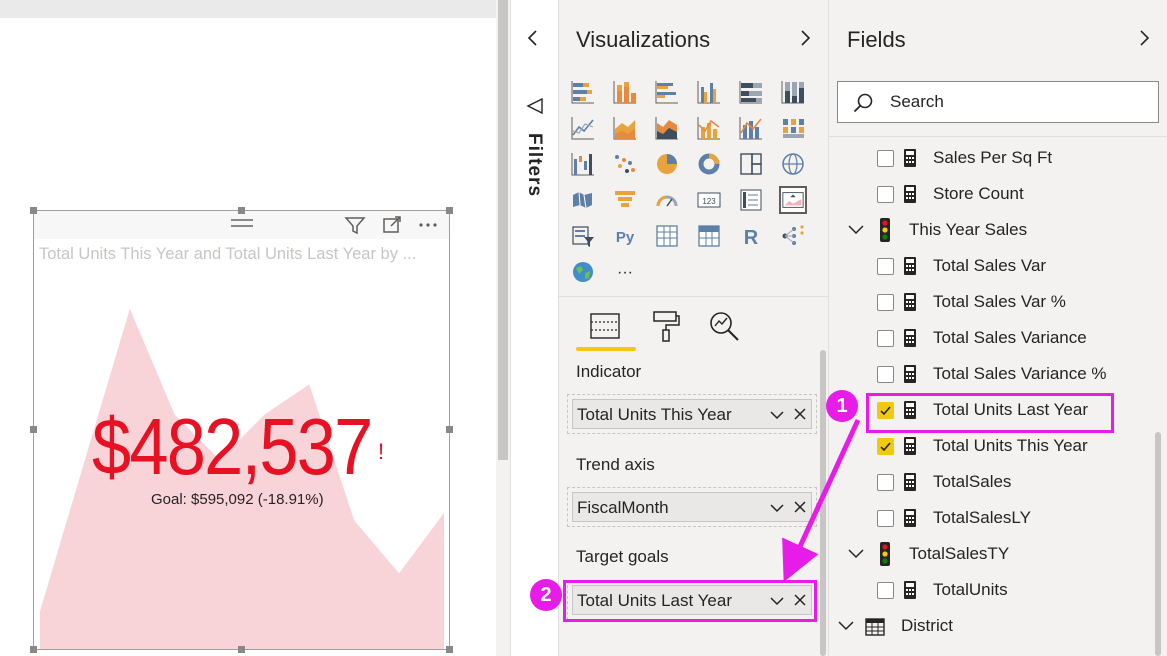 The height and width of the screenshot is (656, 1167). Describe the element at coordinates (546, 595) in the screenshot. I see `step-callout-2: 2` at that location.